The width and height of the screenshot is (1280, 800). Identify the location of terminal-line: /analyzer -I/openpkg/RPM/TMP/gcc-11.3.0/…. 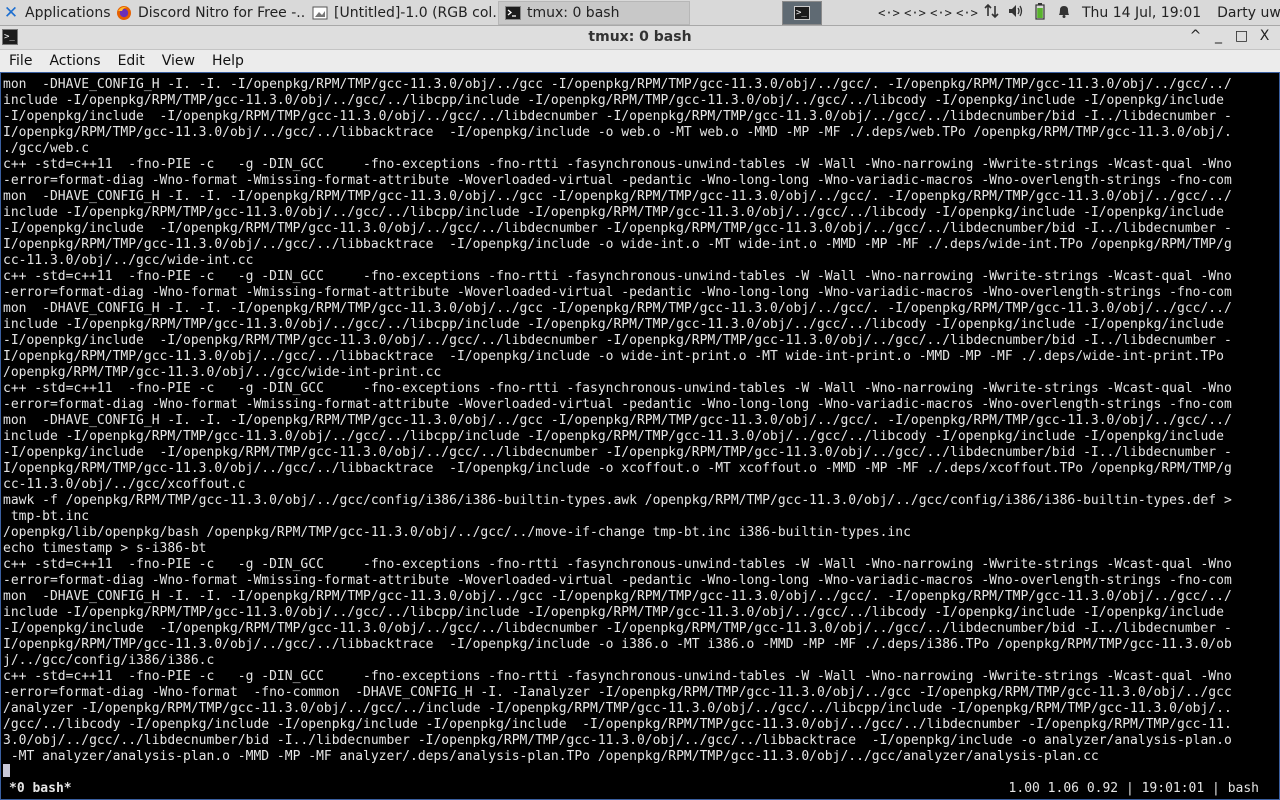
(617, 708).